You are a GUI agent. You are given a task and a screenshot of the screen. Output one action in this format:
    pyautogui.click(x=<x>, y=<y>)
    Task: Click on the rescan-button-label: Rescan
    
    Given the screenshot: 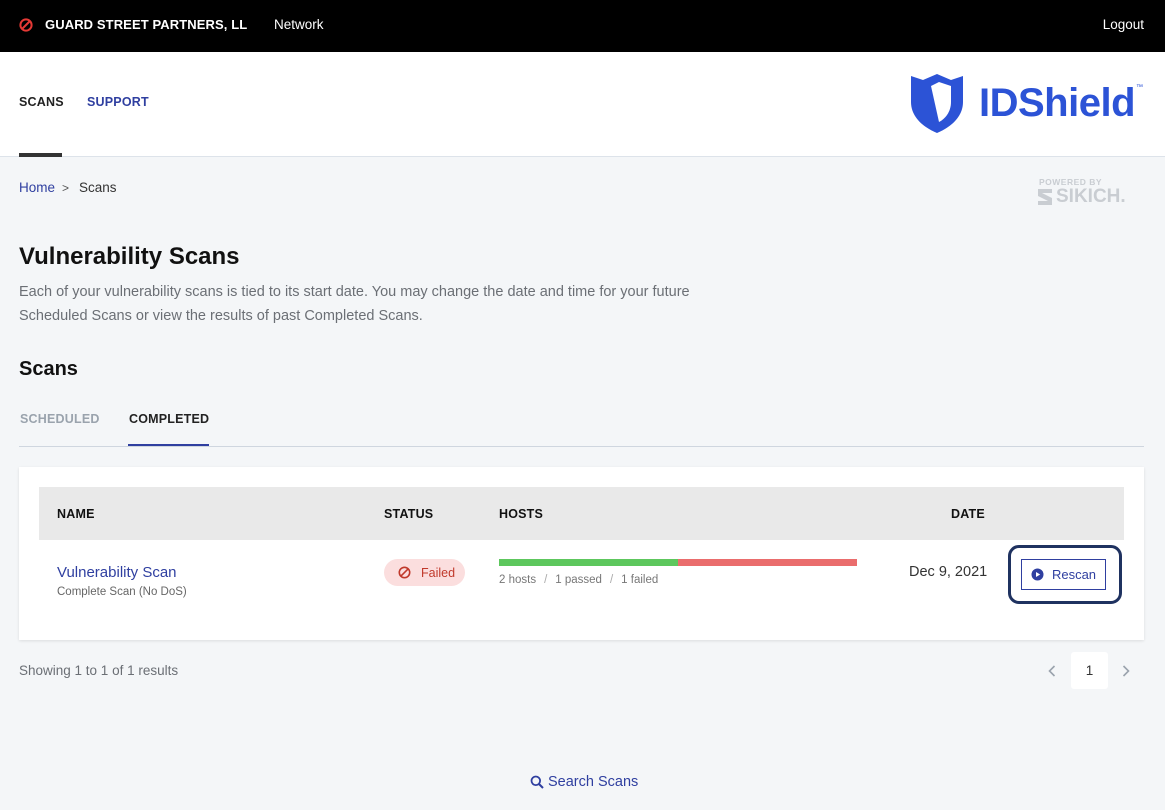 What is the action you would take?
    pyautogui.click(x=1074, y=574)
    